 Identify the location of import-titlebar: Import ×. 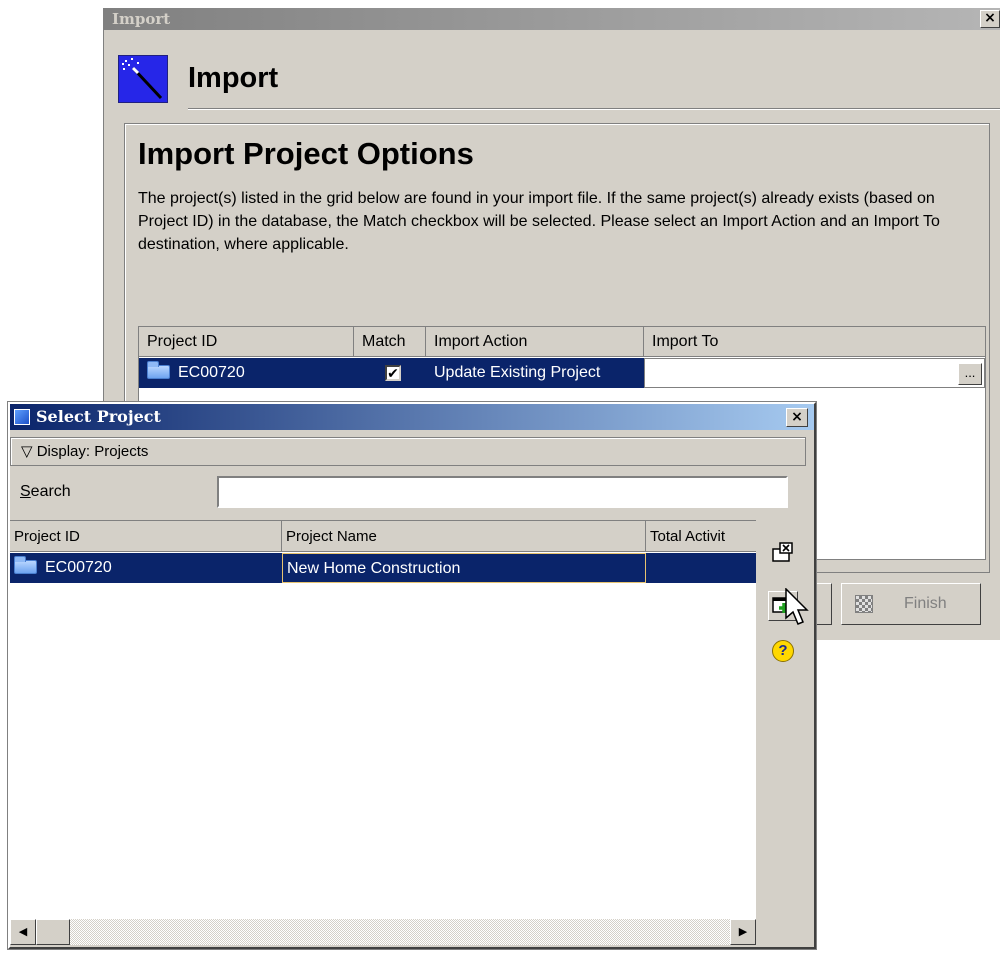
(552, 19).